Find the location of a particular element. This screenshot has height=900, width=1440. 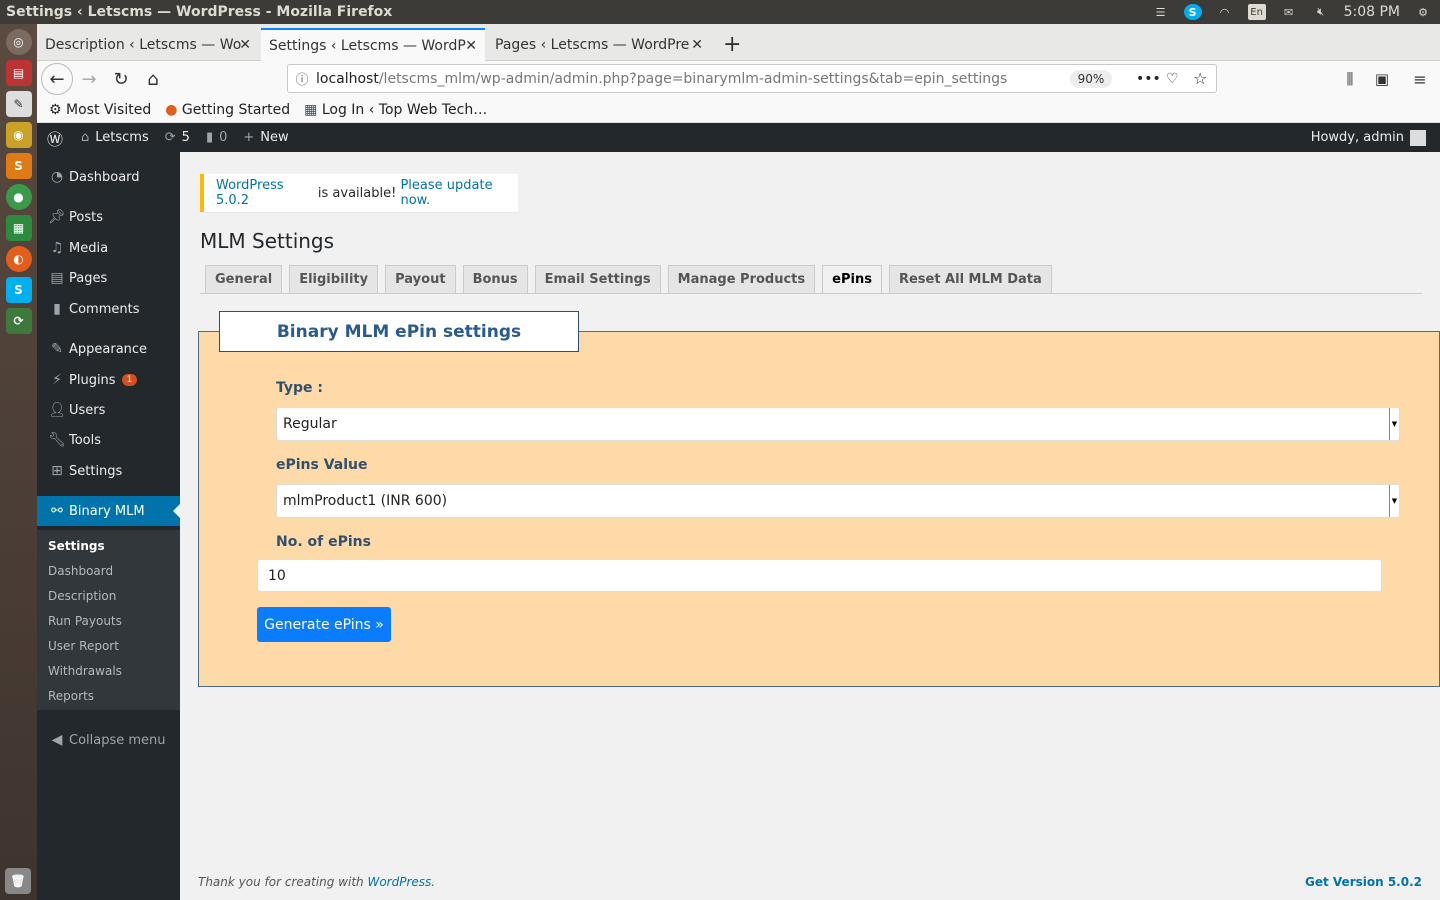

firefox-icon: ◐ is located at coordinates (18, 259).